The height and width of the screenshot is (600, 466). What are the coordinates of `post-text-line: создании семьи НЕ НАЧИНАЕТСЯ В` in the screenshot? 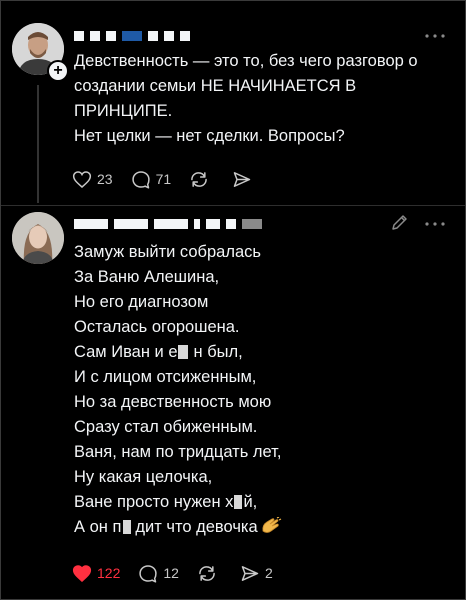 It's located at (215, 86).